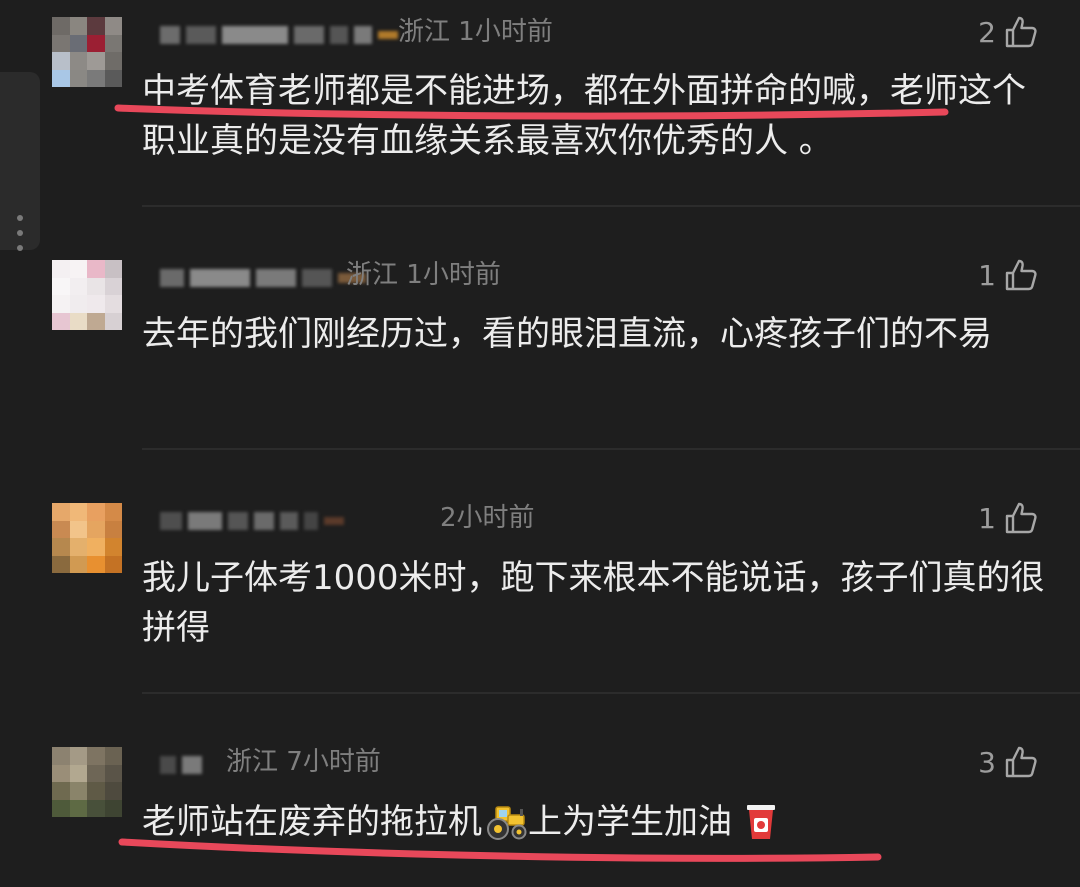 This screenshot has height=887, width=1080. Describe the element at coordinates (507, 823) in the screenshot. I see `tractor-emoji-icon` at that location.